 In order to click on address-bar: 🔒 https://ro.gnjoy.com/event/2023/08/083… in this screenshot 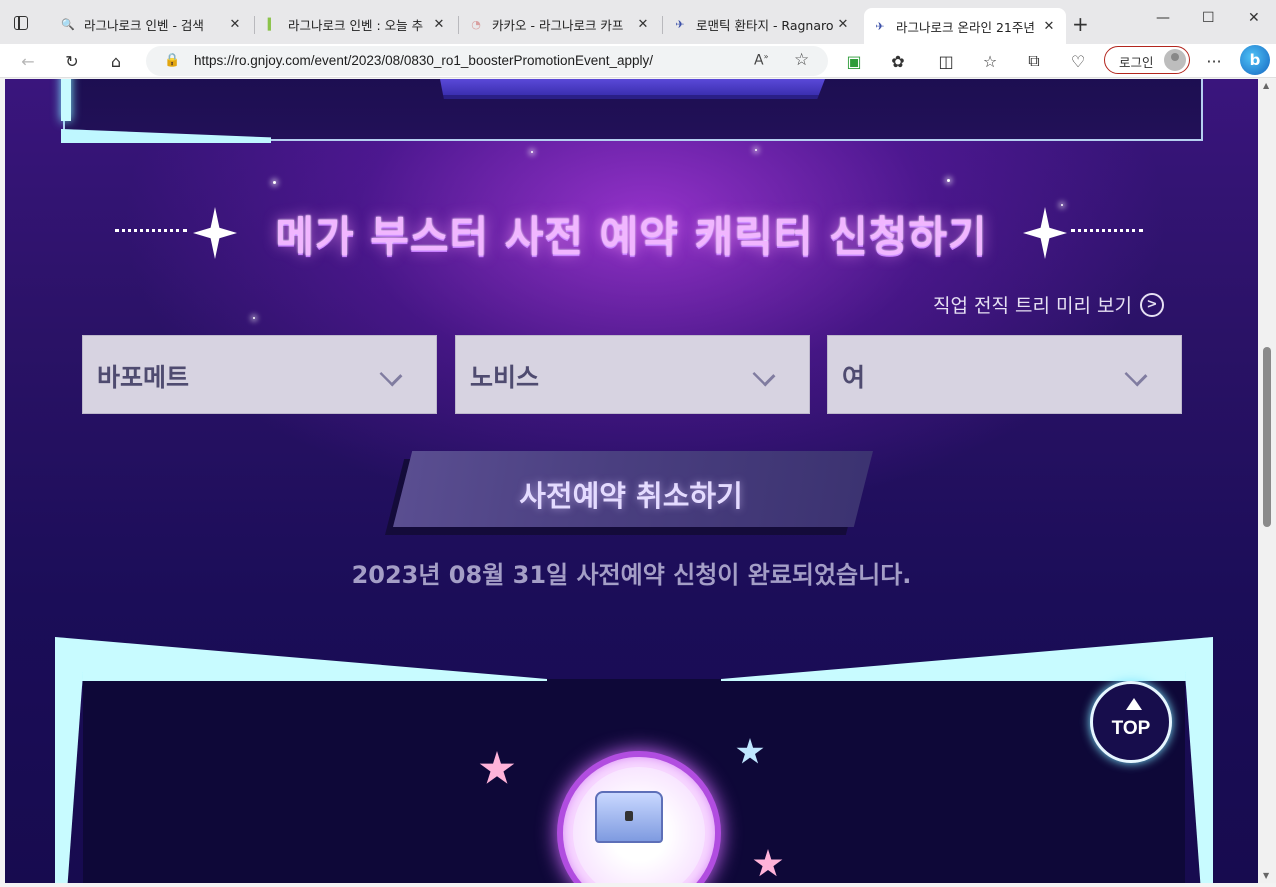, I will do `click(487, 61)`.